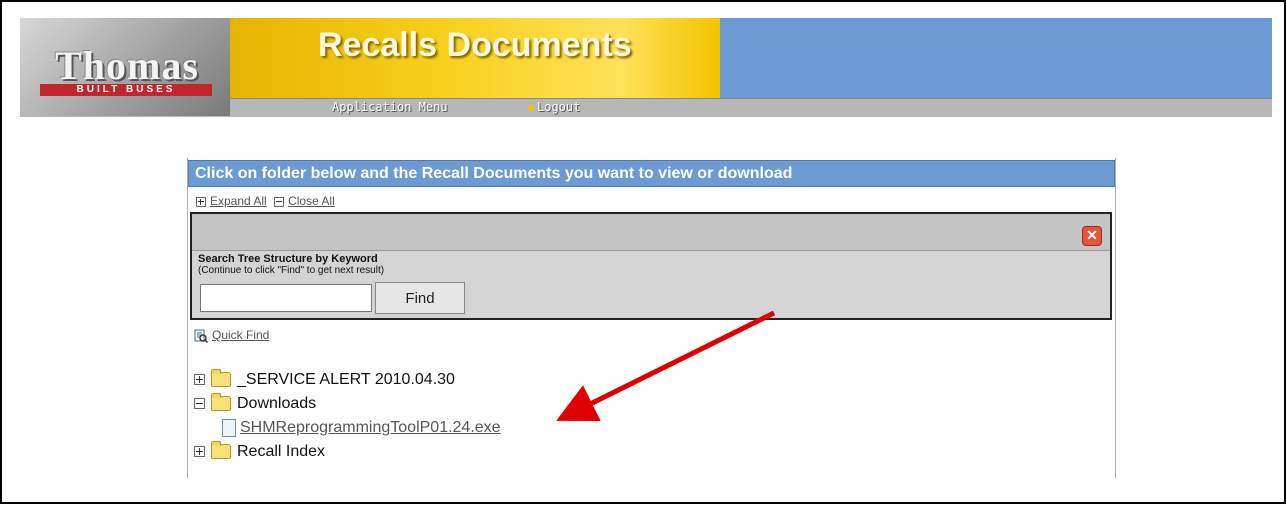 This screenshot has width=1286, height=506. I want to click on search-panel-titlebar: ✕, so click(651, 232).